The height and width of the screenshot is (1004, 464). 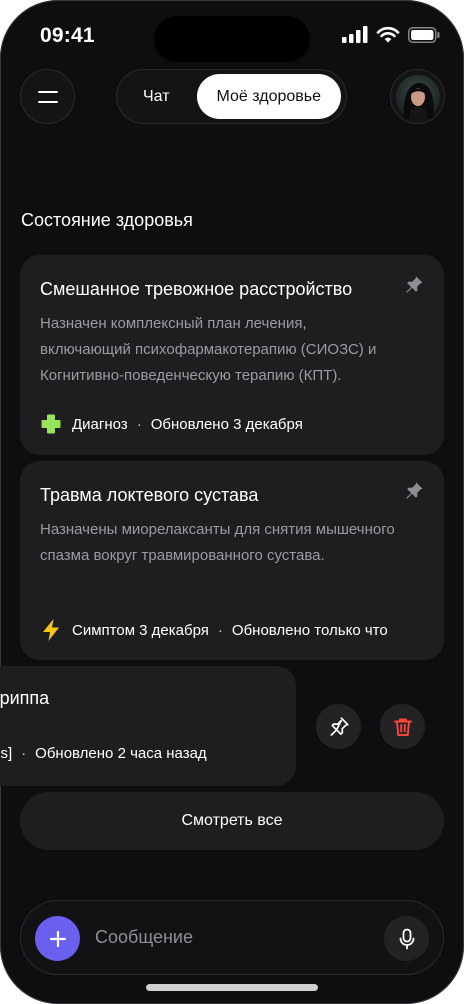 What do you see at coordinates (226, 424) in the screenshot?
I see `card-updated: Обновлено 3 декабря` at bounding box center [226, 424].